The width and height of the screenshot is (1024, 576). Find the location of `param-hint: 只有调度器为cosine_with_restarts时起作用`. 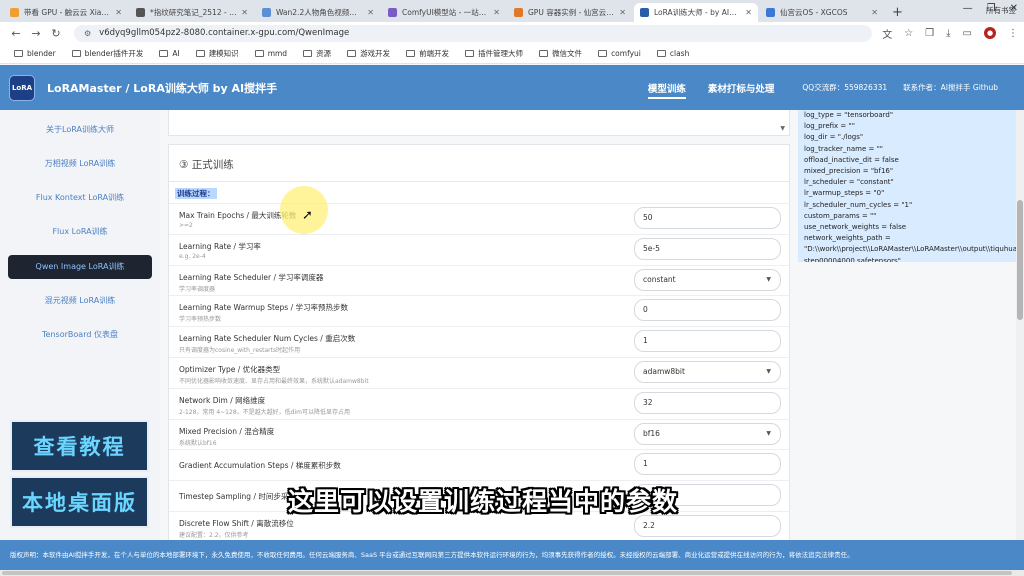

param-hint: 只有调度器为cosine_with_restarts时起作用 is located at coordinates (240, 351).